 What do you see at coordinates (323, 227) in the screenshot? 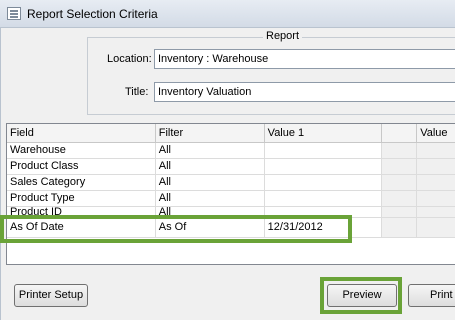
I see `value1-cell: 12/31/2012` at bounding box center [323, 227].